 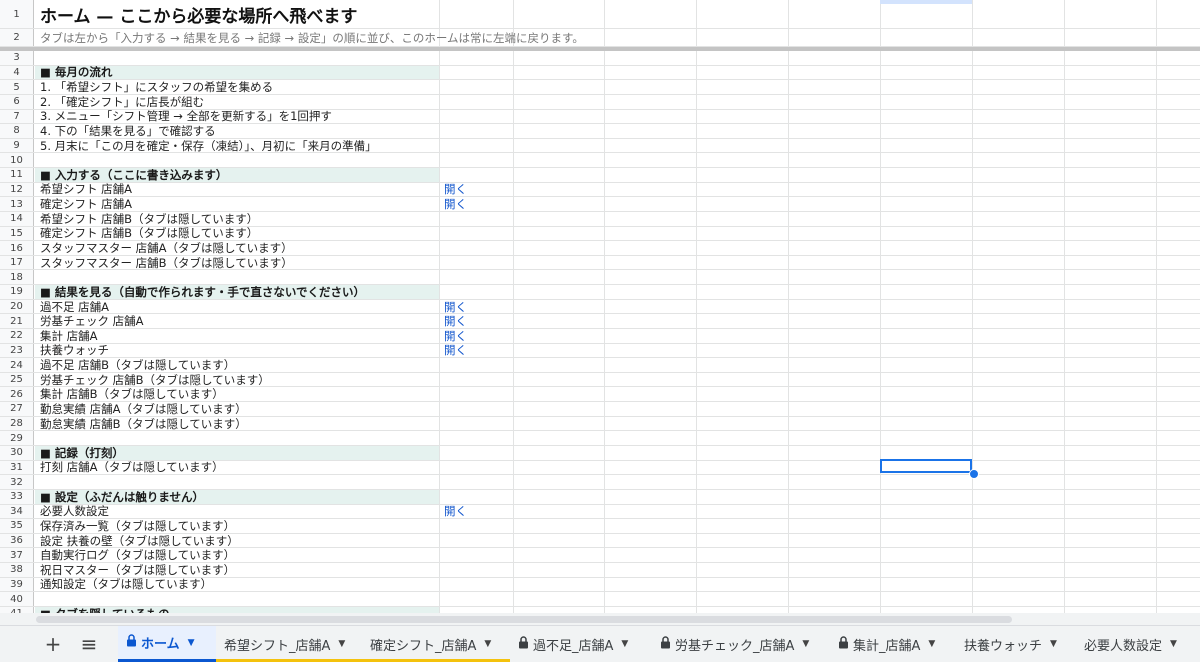 What do you see at coordinates (17, 14) in the screenshot?
I see `row-number: 1` at bounding box center [17, 14].